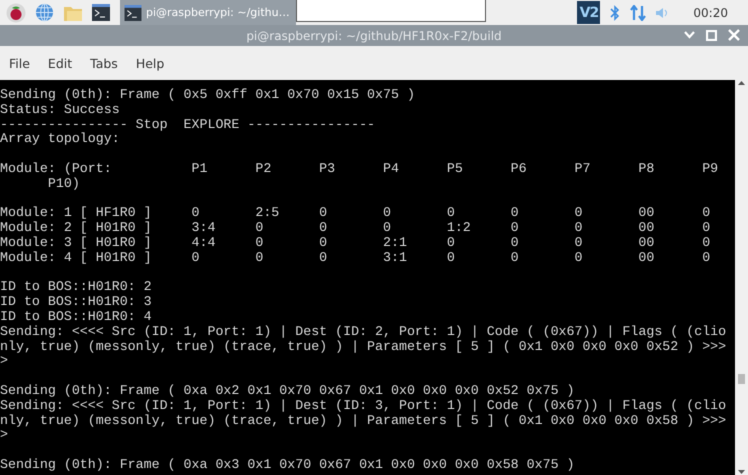  What do you see at coordinates (76, 288) in the screenshot?
I see `terminal-line: ID to BOS::H01R0: 2` at bounding box center [76, 288].